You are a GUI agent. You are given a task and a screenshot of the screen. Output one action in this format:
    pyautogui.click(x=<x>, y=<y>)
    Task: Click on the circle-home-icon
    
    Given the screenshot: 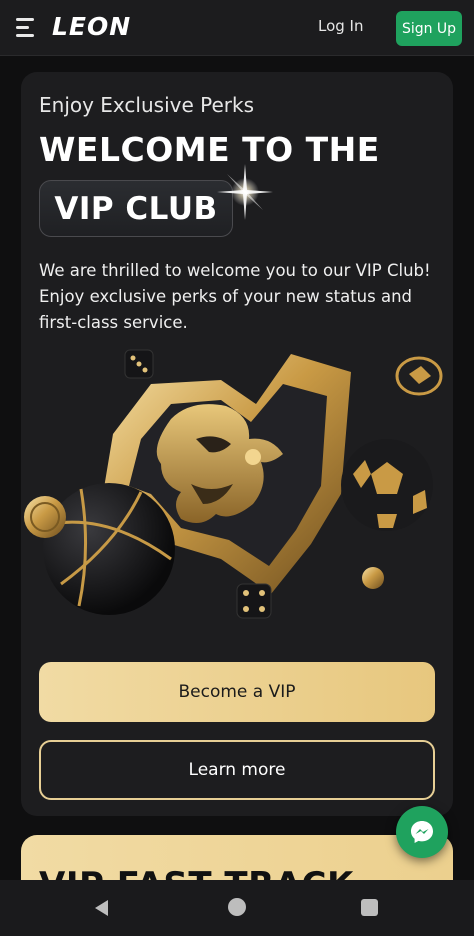 What is the action you would take?
    pyautogui.click(x=237, y=907)
    